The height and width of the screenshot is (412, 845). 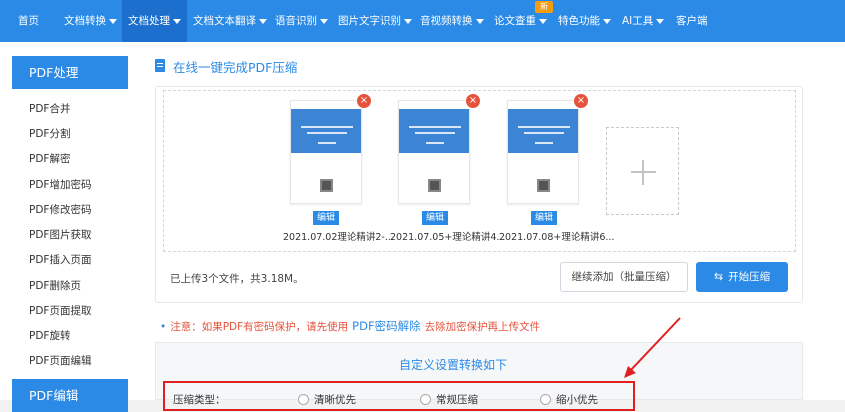 I want to click on pdf-password-remove-link: PDF密码解除, so click(x=386, y=326).